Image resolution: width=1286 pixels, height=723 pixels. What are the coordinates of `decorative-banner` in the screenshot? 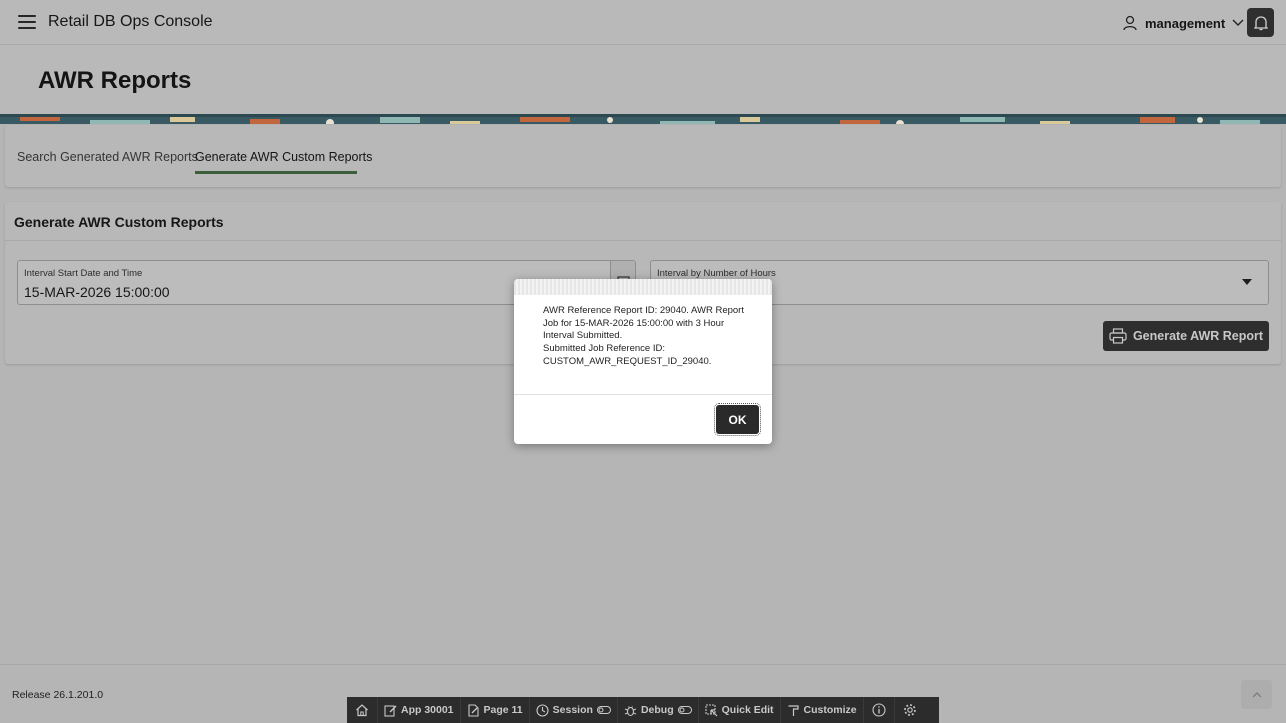 It's located at (643, 119).